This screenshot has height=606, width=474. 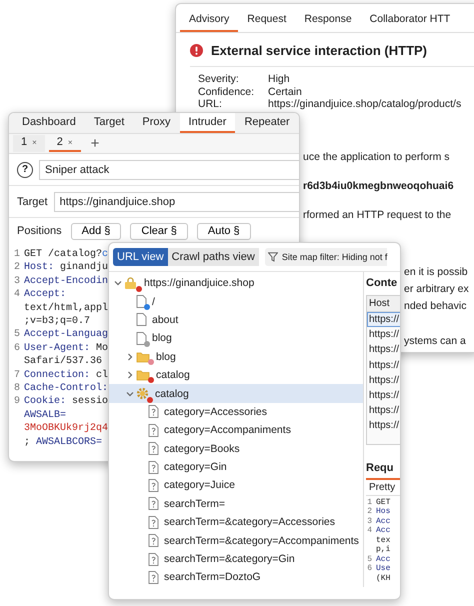 What do you see at coordinates (156, 123) in the screenshot?
I see `tab: Proxy` at bounding box center [156, 123].